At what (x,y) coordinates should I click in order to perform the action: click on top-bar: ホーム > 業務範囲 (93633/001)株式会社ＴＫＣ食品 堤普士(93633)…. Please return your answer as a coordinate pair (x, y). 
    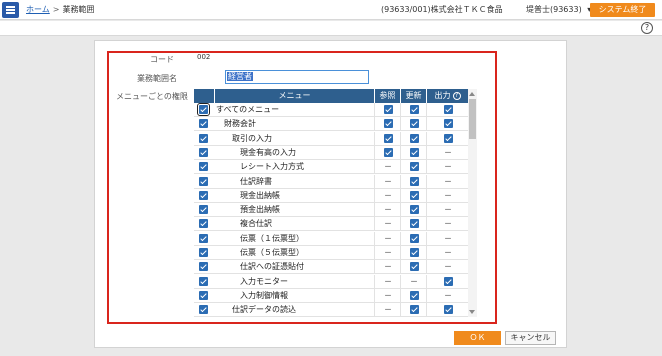
    Looking at the image, I should click on (331, 10).